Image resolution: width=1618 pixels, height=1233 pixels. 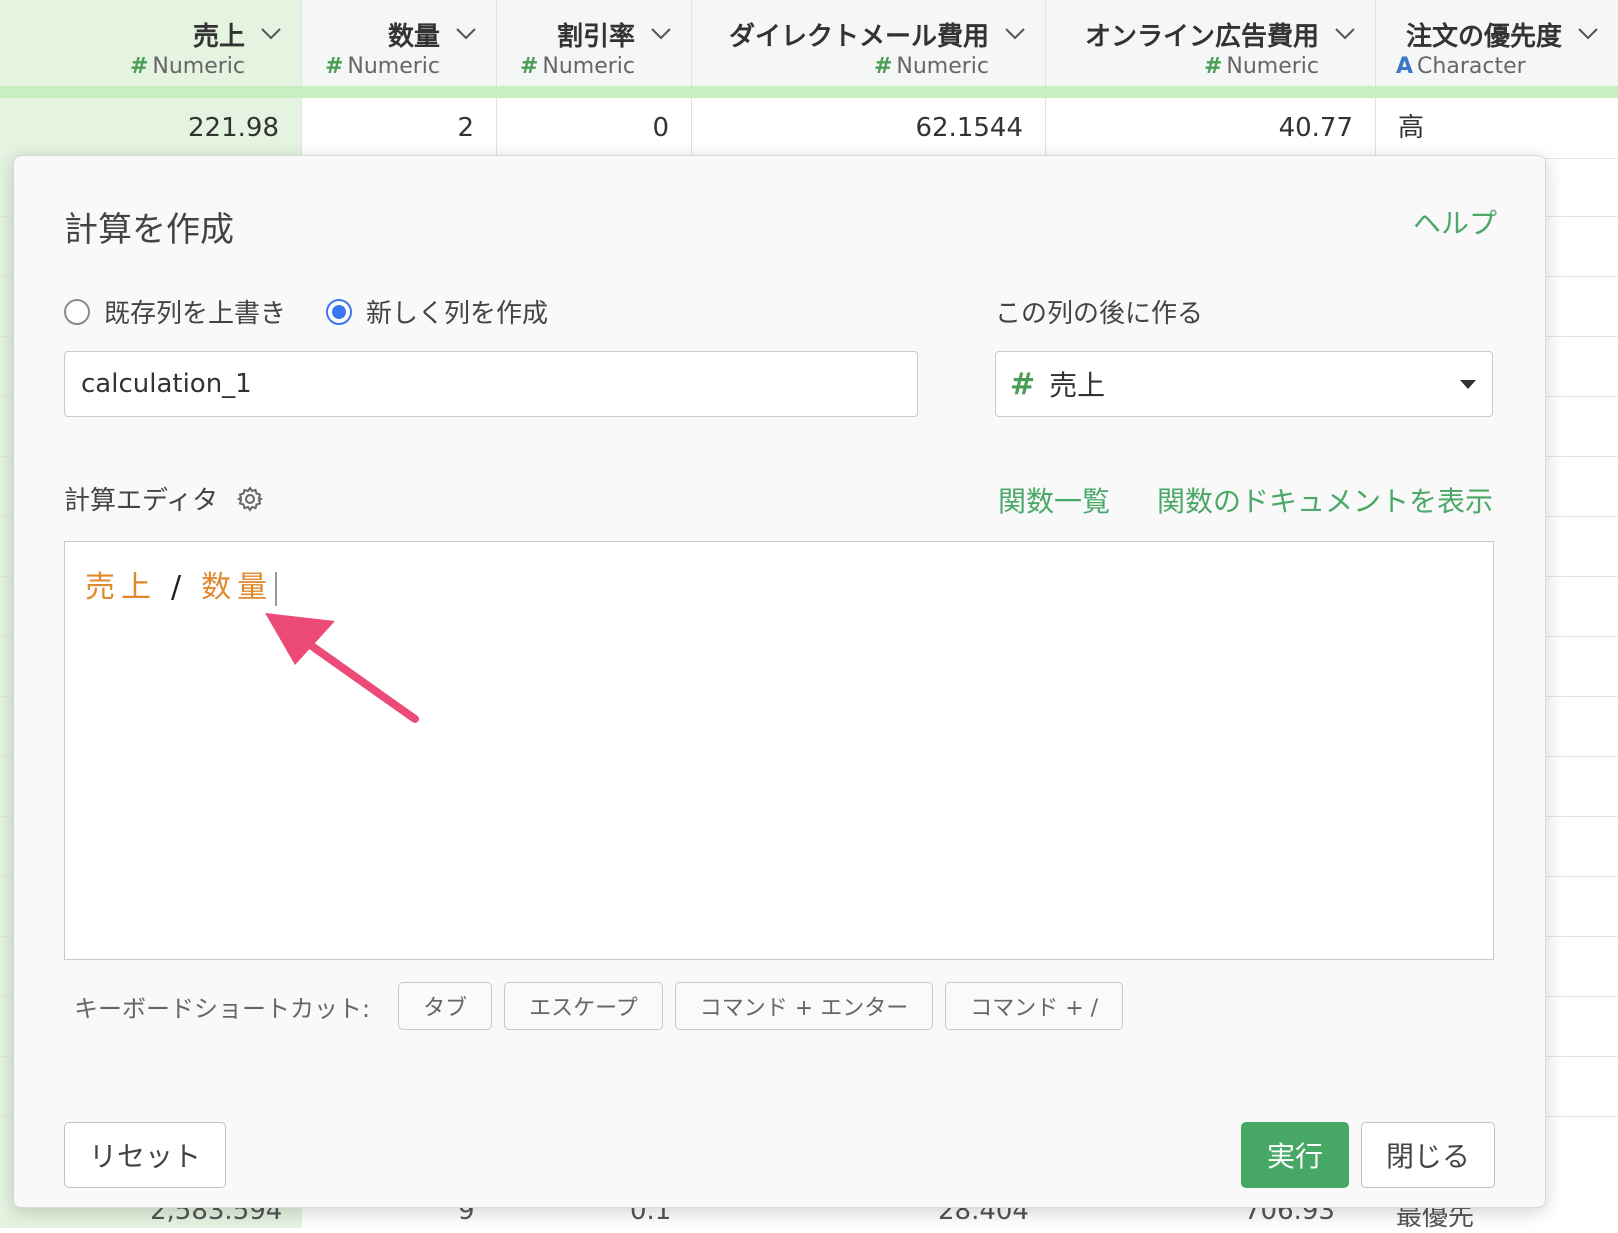 What do you see at coordinates (149, 230) in the screenshot?
I see `dialog-title: 計算を作成` at bounding box center [149, 230].